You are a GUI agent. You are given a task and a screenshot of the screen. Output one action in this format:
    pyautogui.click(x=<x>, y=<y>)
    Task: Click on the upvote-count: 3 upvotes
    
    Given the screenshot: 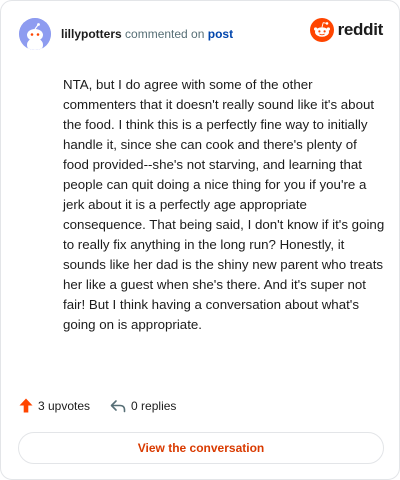 What is the action you would take?
    pyautogui.click(x=64, y=405)
    